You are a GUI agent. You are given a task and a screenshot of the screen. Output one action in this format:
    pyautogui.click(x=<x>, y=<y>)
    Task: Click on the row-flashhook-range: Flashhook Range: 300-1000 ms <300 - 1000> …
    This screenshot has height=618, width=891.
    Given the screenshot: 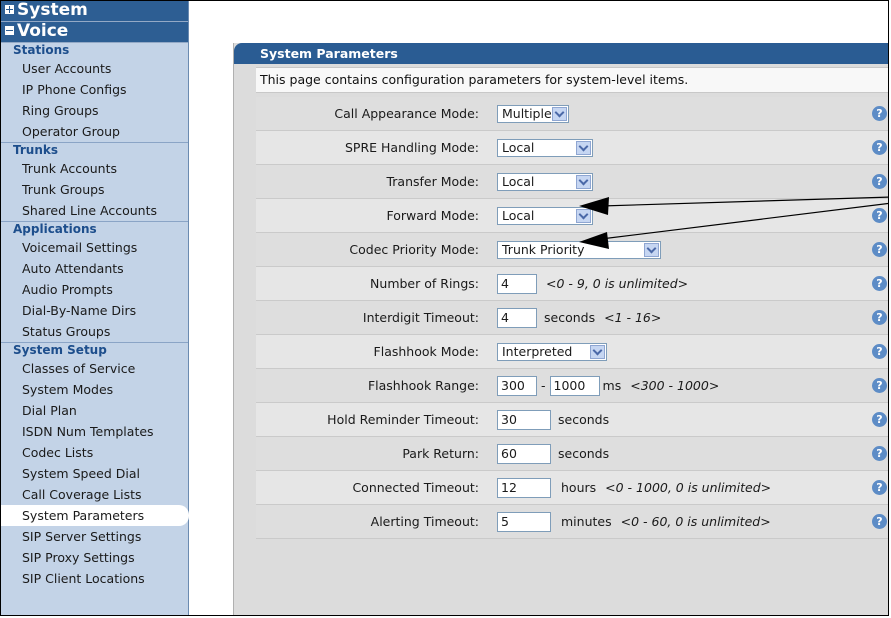 What is the action you would take?
    pyautogui.click(x=572, y=386)
    